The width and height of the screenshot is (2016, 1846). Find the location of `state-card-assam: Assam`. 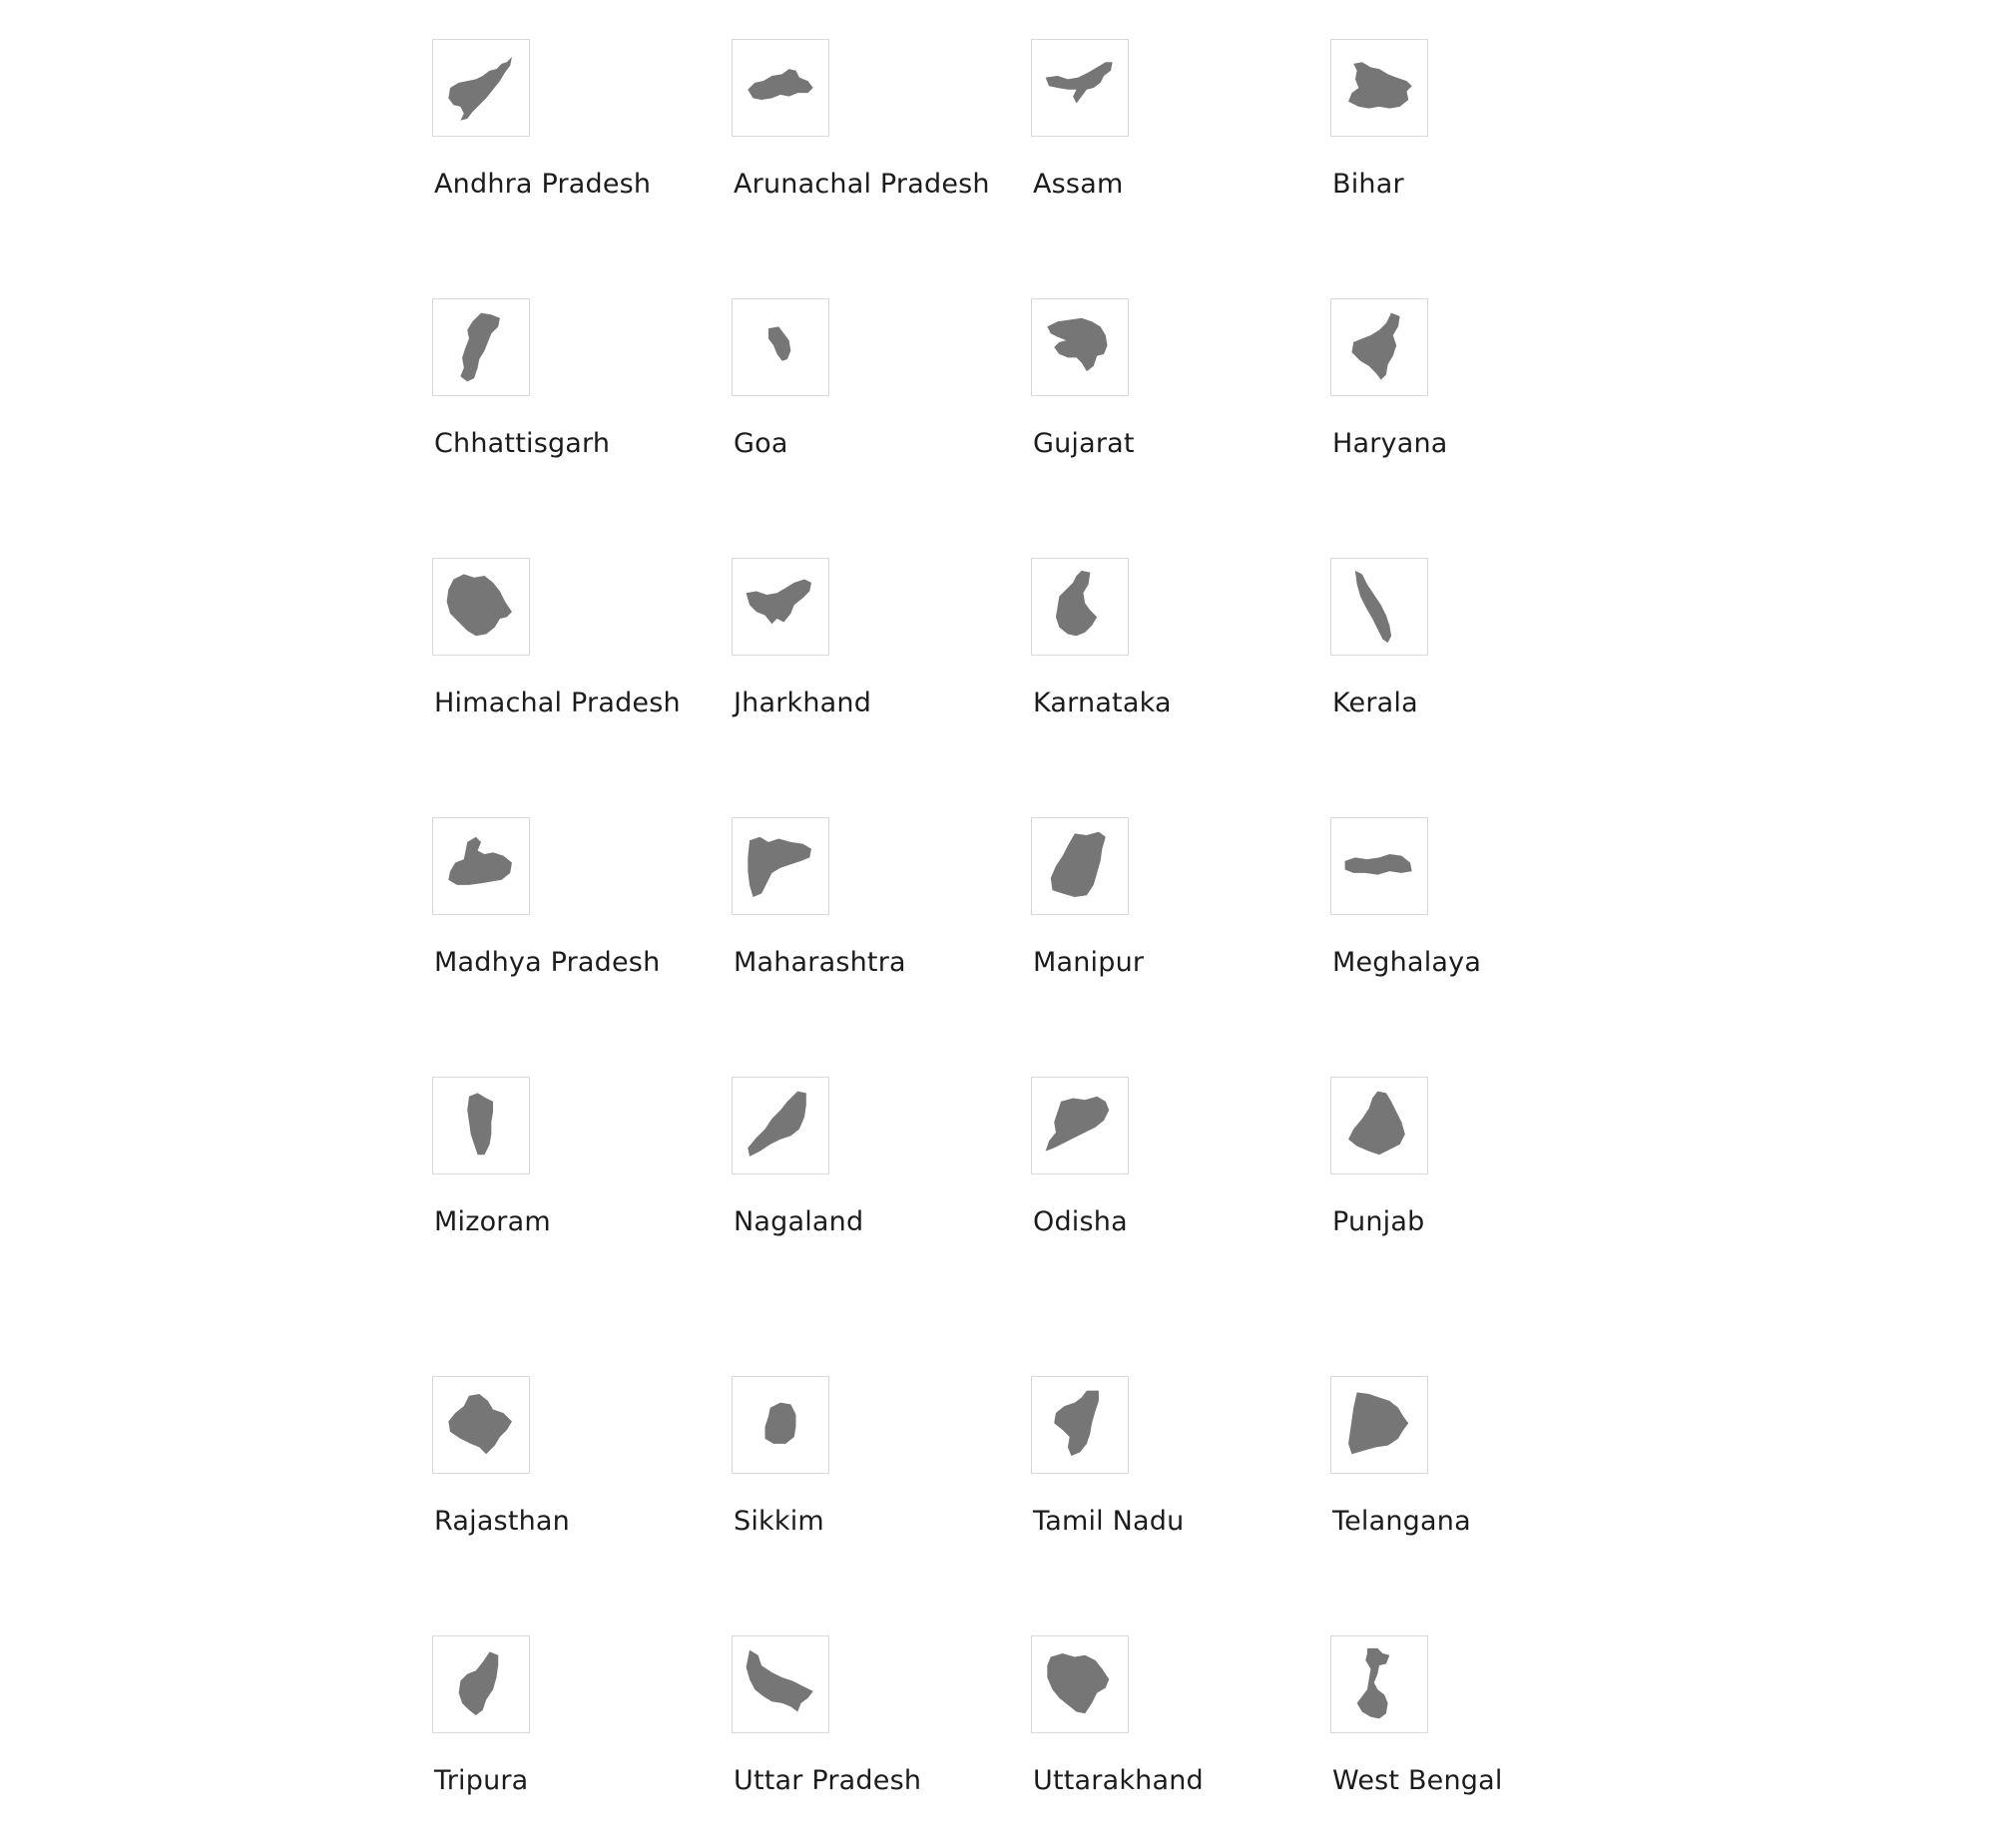

state-card-assam: Assam is located at coordinates (1165, 134).